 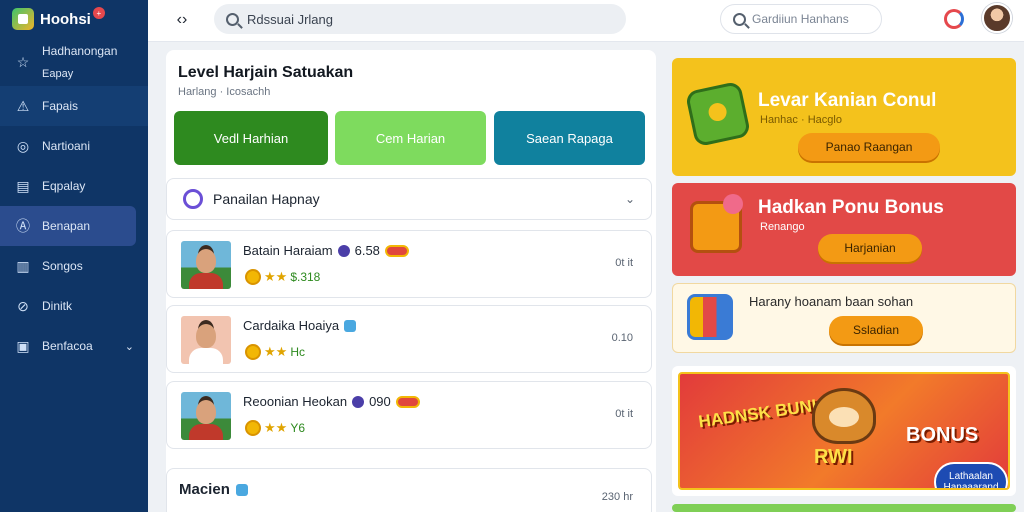 What do you see at coordinates (396, 250) in the screenshot?
I see `reward-badge-icon` at bounding box center [396, 250].